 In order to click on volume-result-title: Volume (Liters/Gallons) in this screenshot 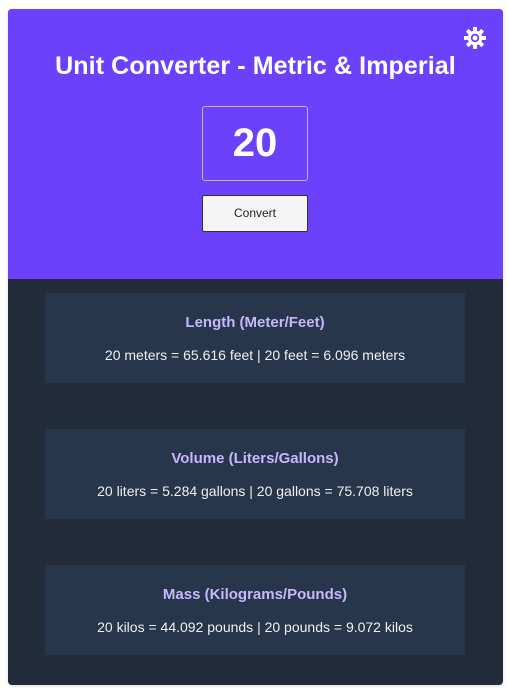, I will do `click(255, 458)`.